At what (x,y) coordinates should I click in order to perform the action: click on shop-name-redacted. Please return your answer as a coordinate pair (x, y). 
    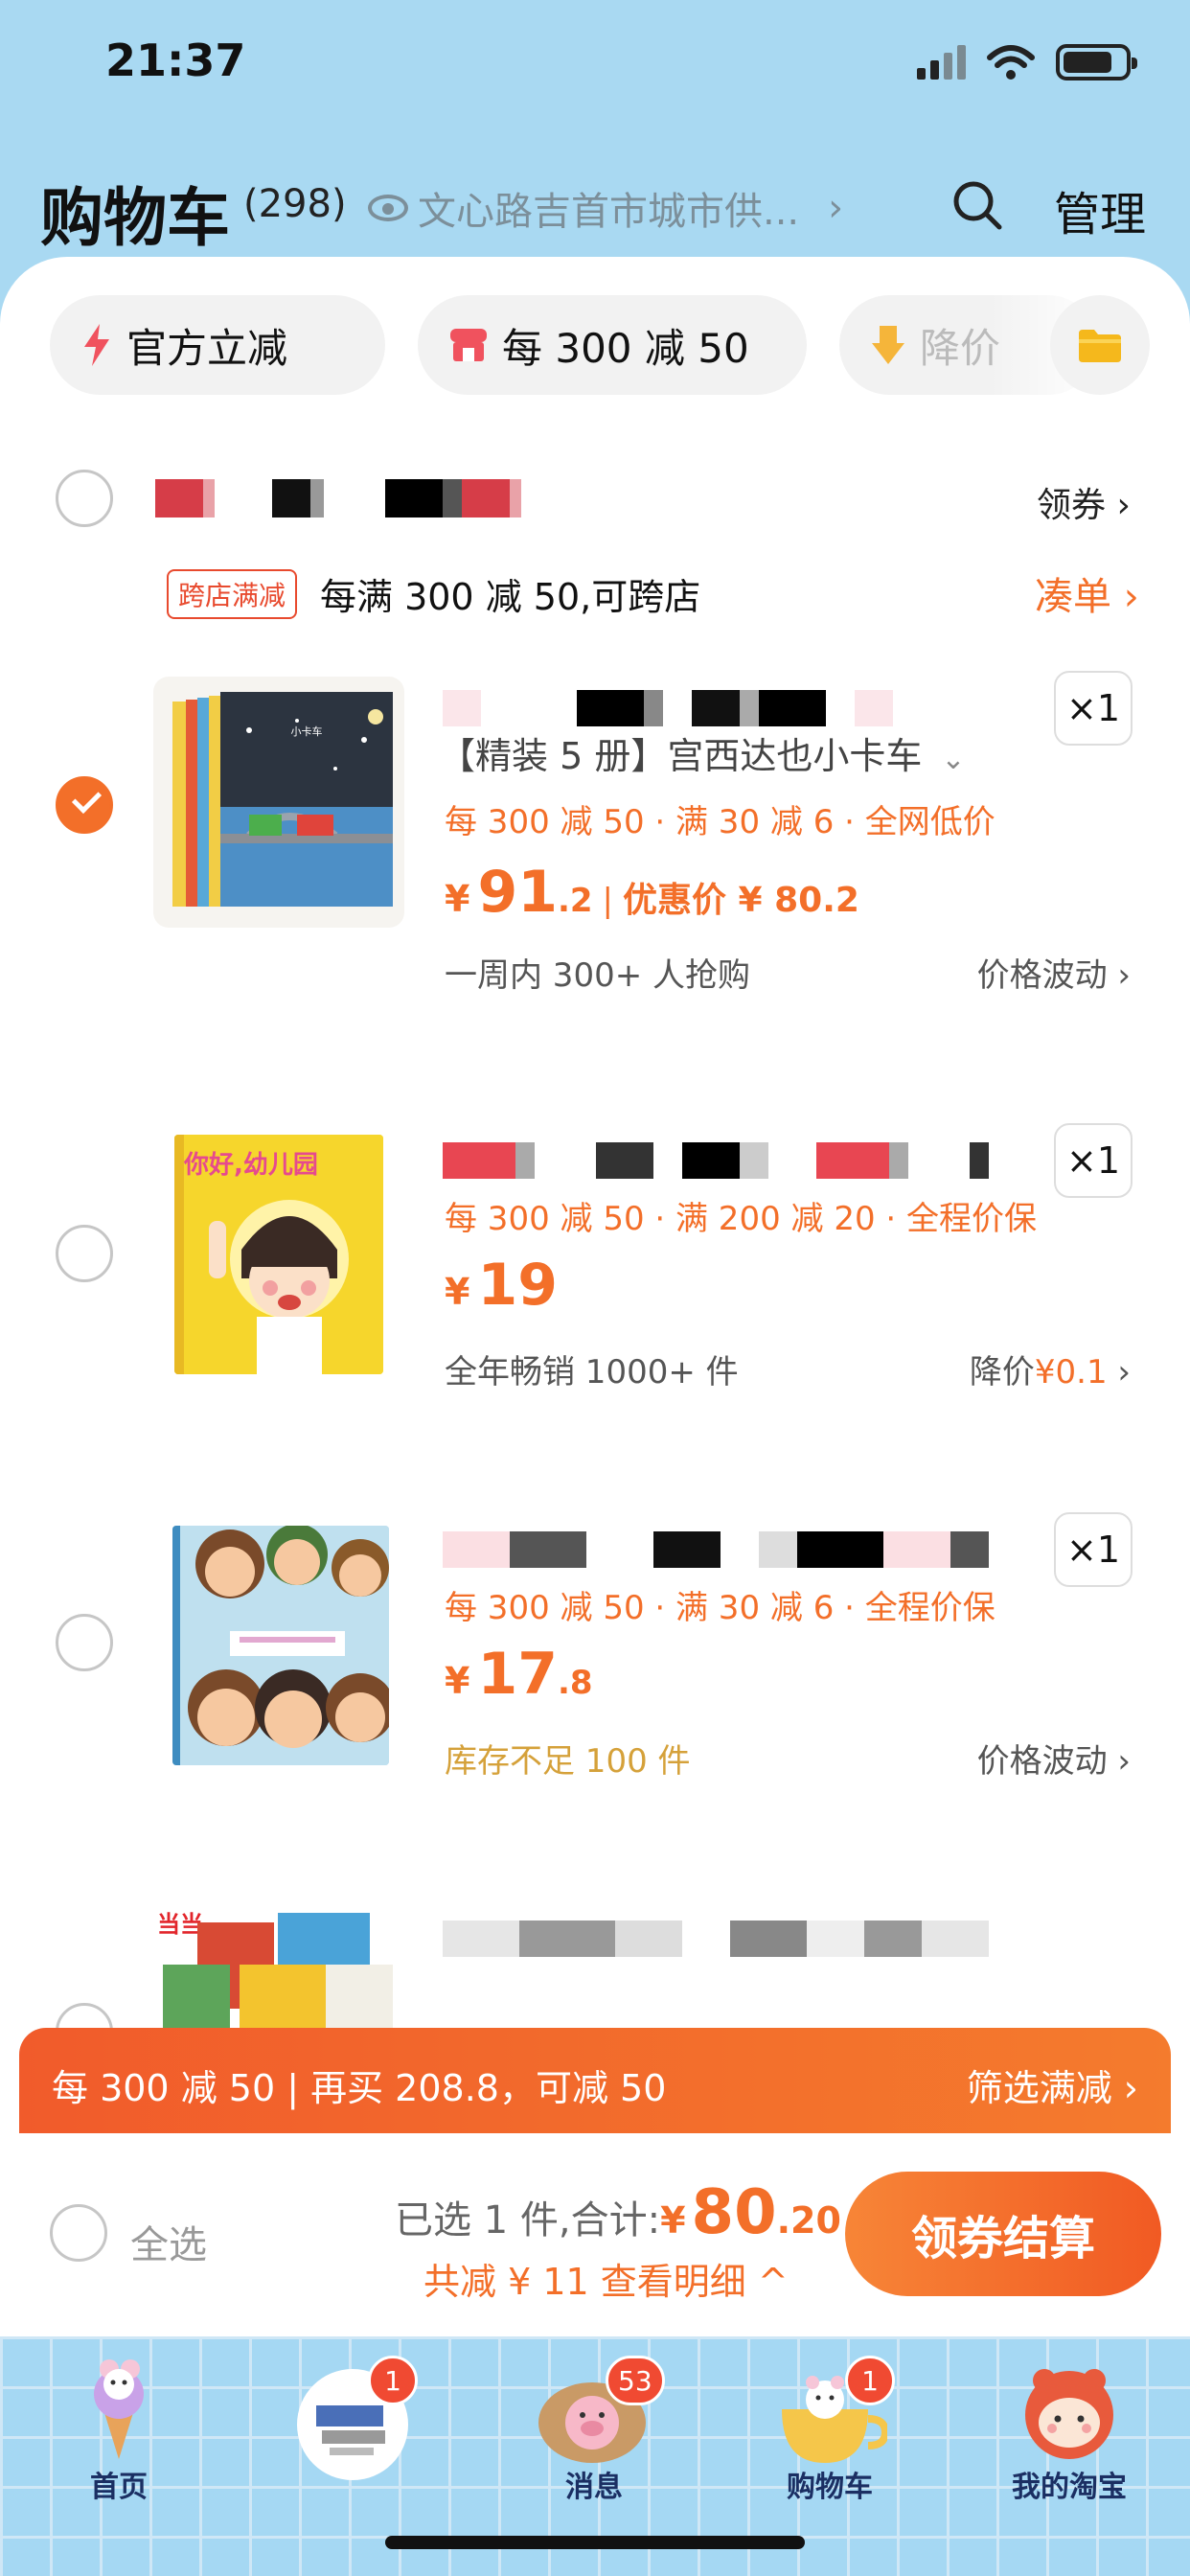
    Looking at the image, I should click on (357, 498).